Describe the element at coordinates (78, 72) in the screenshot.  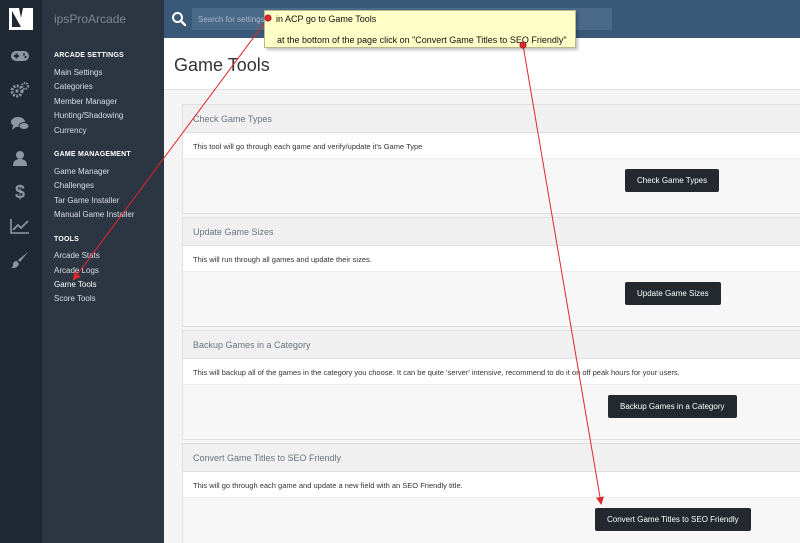
I see `nav-item-main-settings: Main Settings` at that location.